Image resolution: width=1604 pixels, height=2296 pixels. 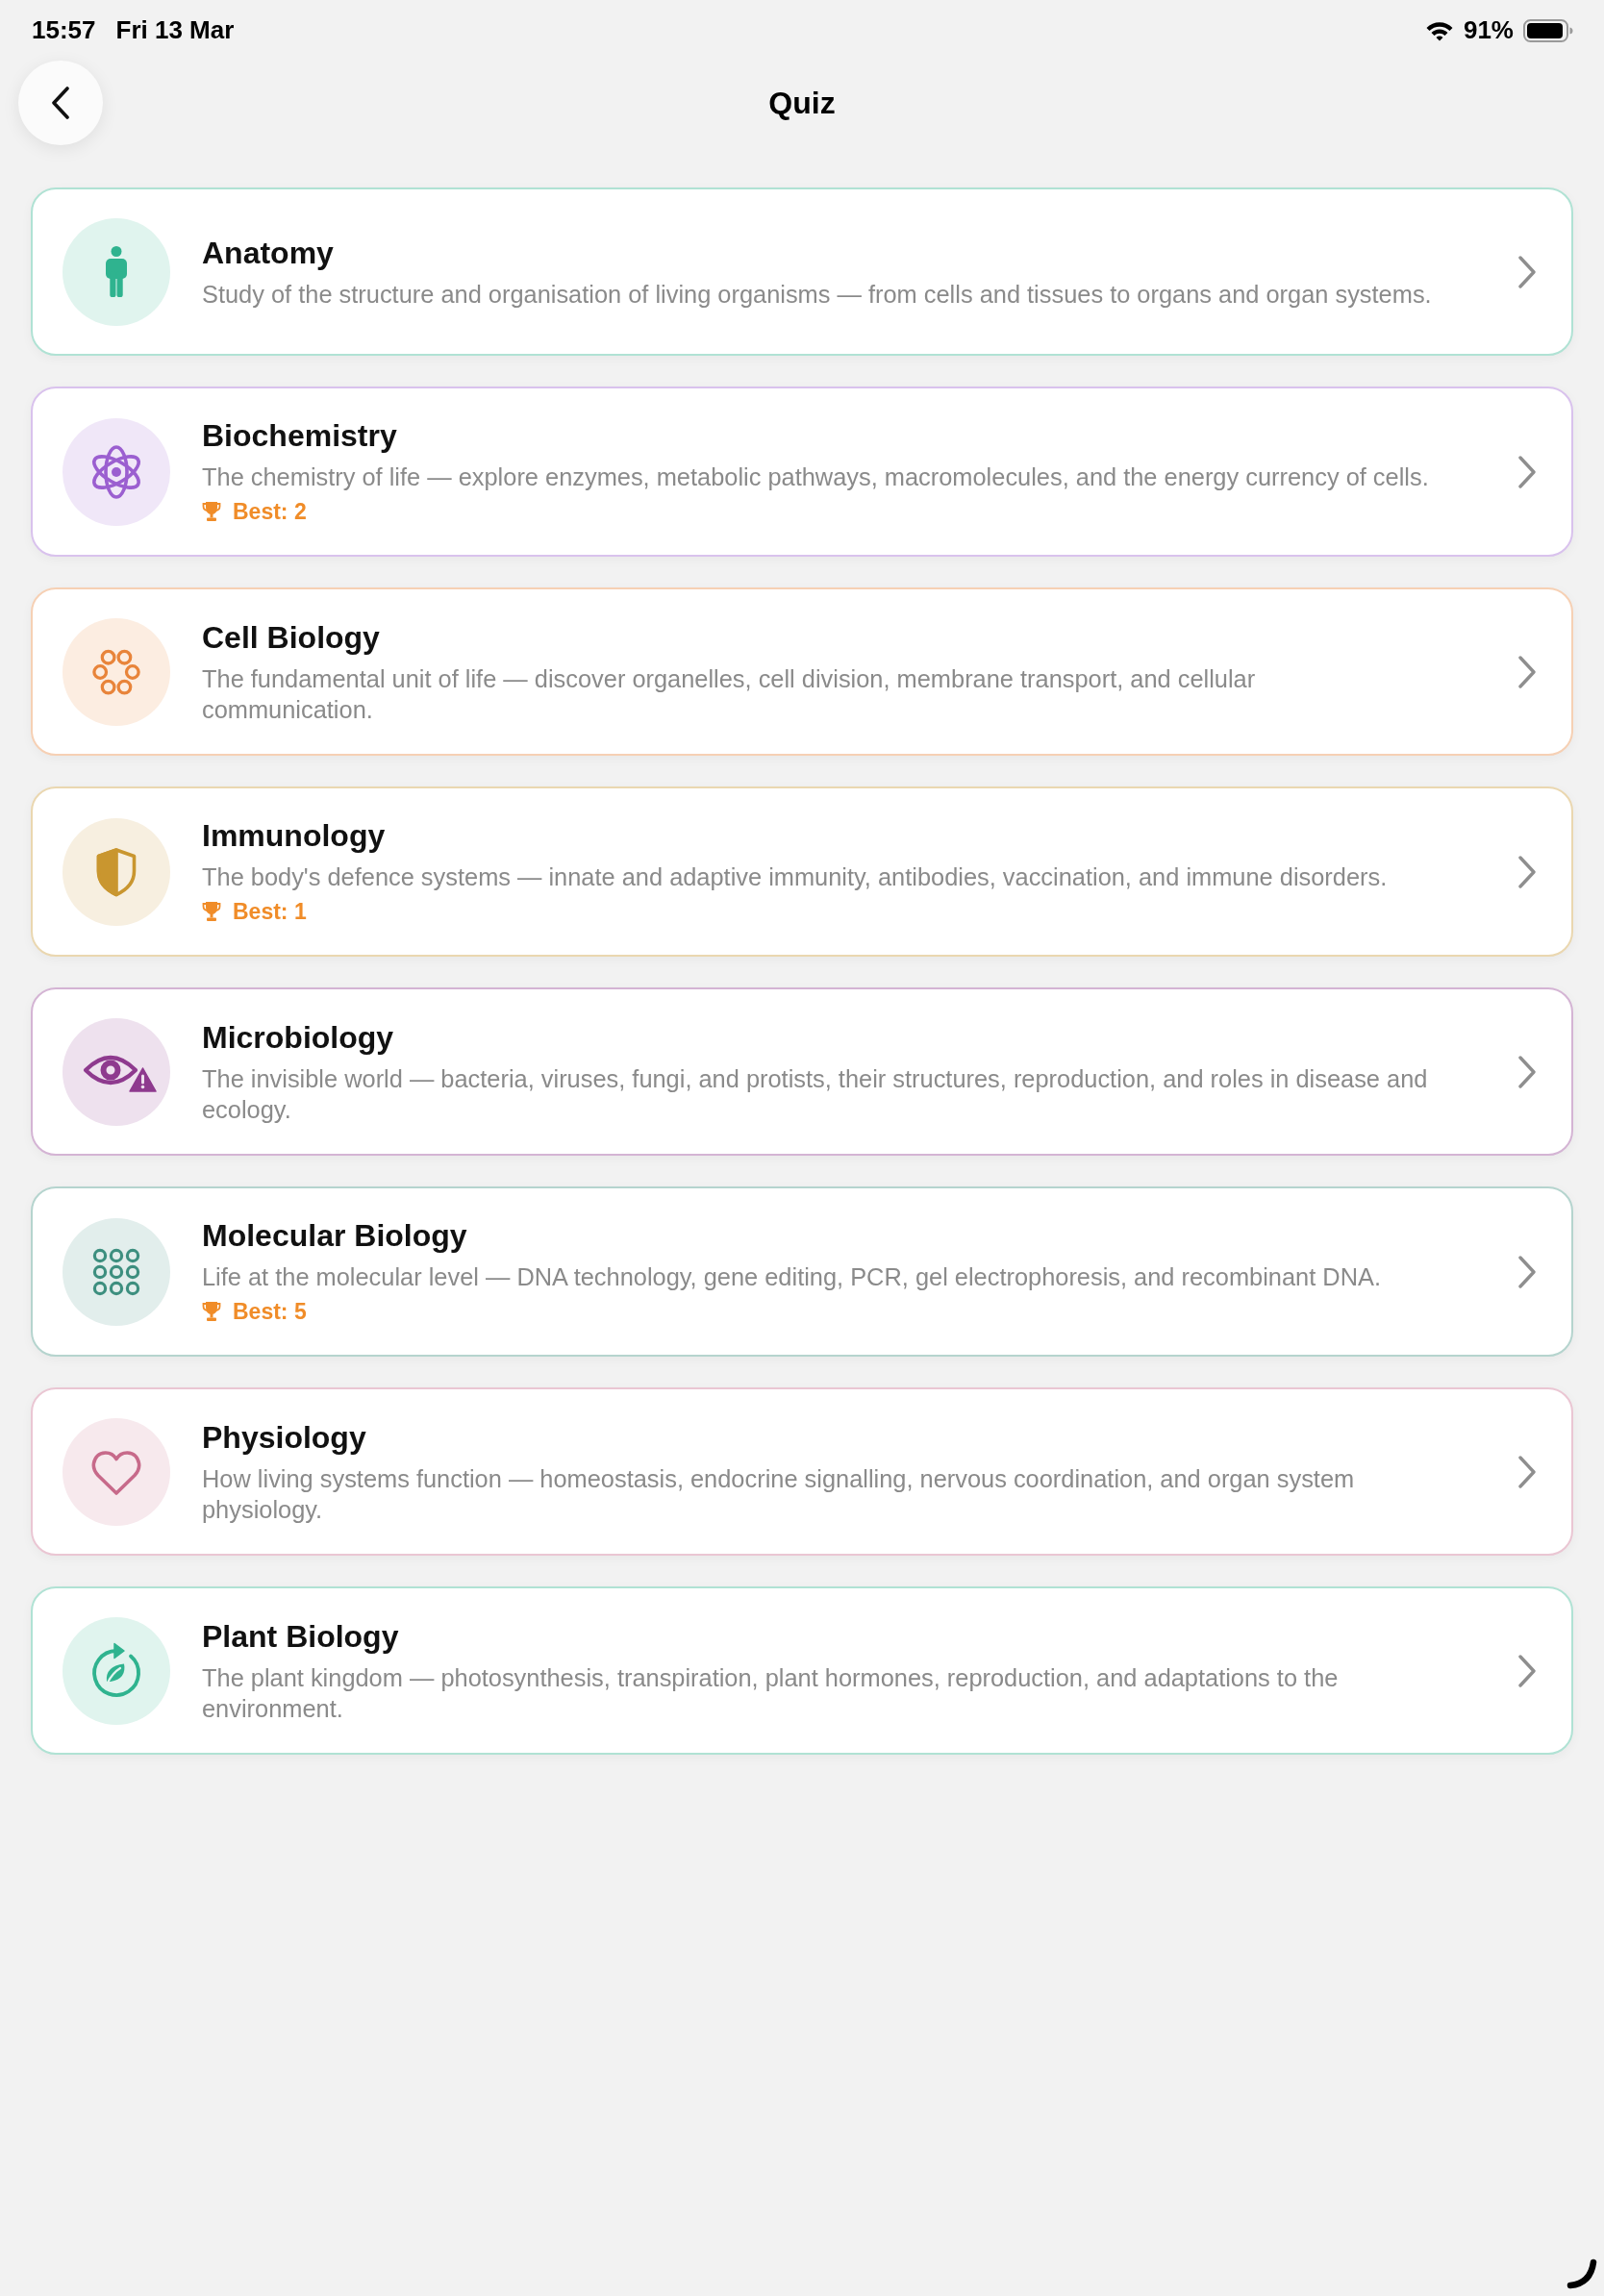 What do you see at coordinates (815, 477) in the screenshot?
I see `topic-description: The chemistry of life — explore enzymes, metabolic pathways, macromolecules, and the energy currency of cells.` at bounding box center [815, 477].